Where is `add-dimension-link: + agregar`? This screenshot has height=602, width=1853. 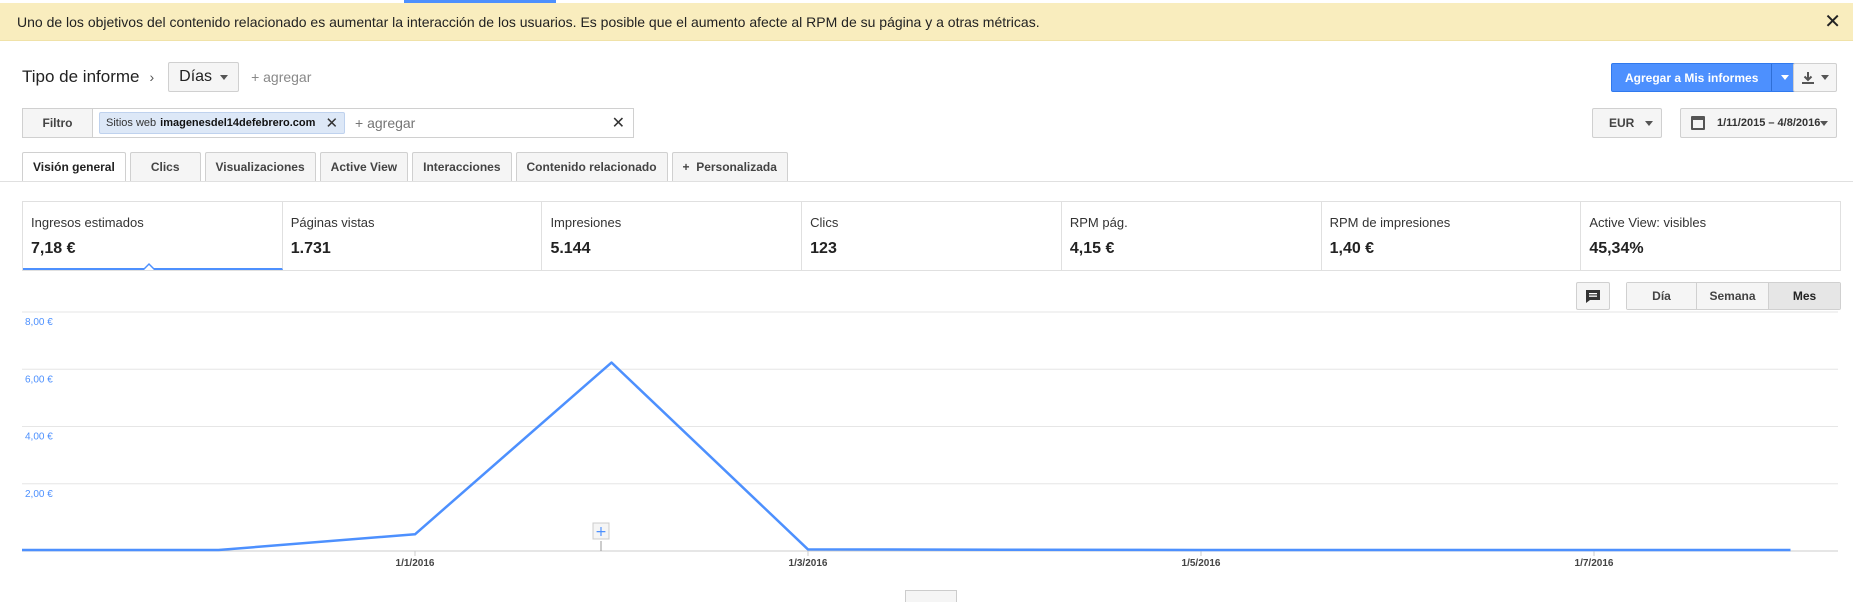
add-dimension-link: + agregar is located at coordinates (281, 77).